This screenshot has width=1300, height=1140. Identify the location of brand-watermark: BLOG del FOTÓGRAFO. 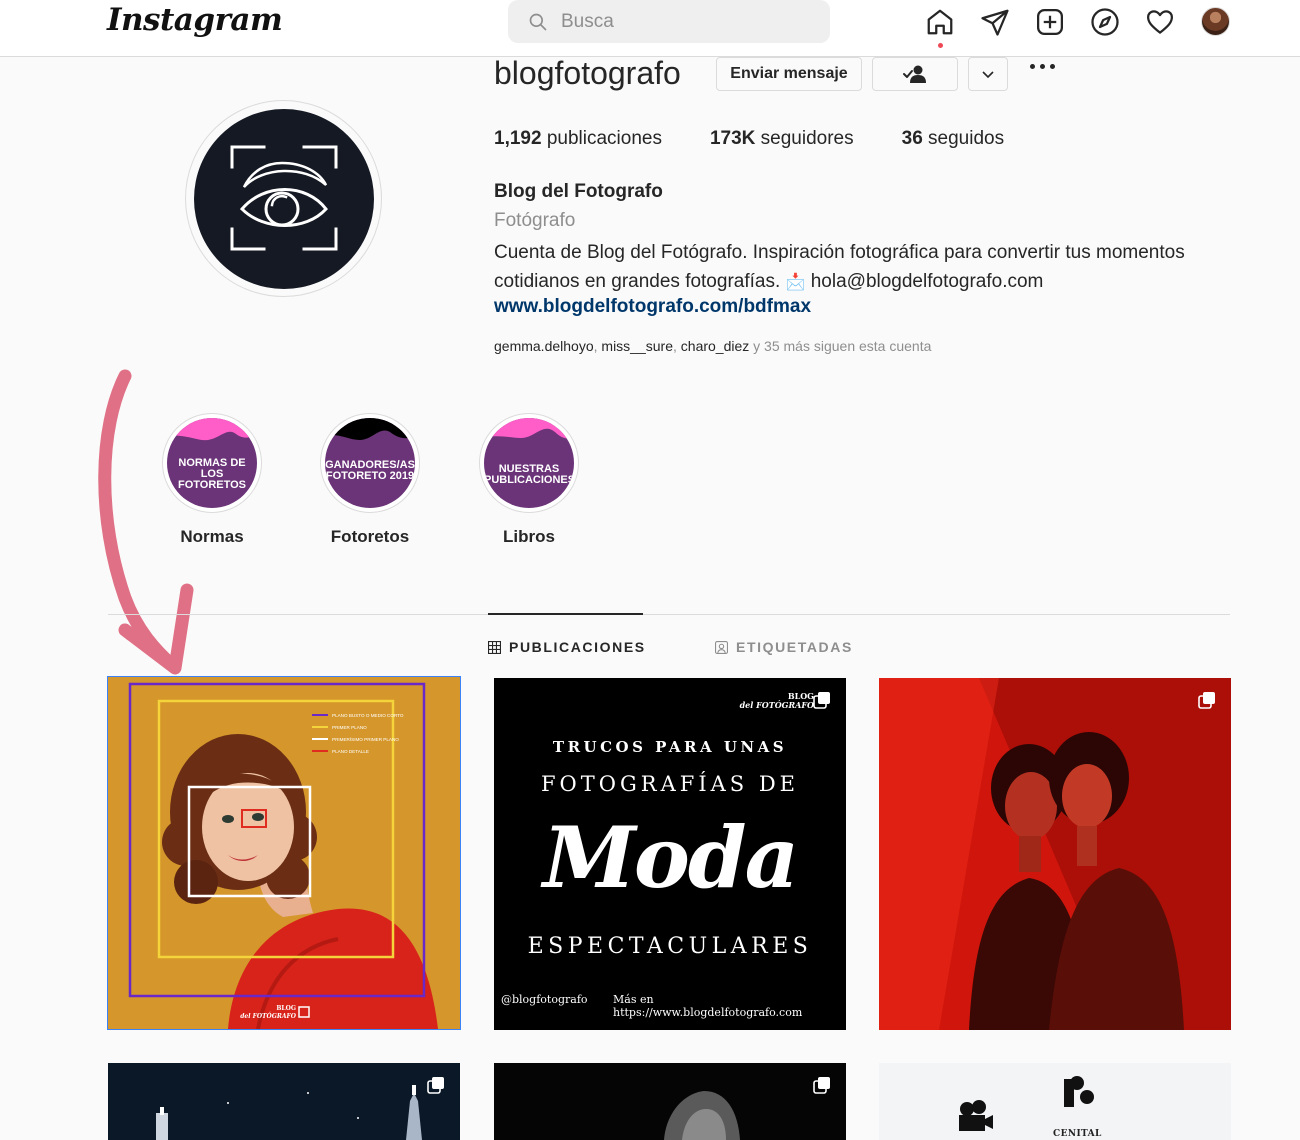
(776, 700).